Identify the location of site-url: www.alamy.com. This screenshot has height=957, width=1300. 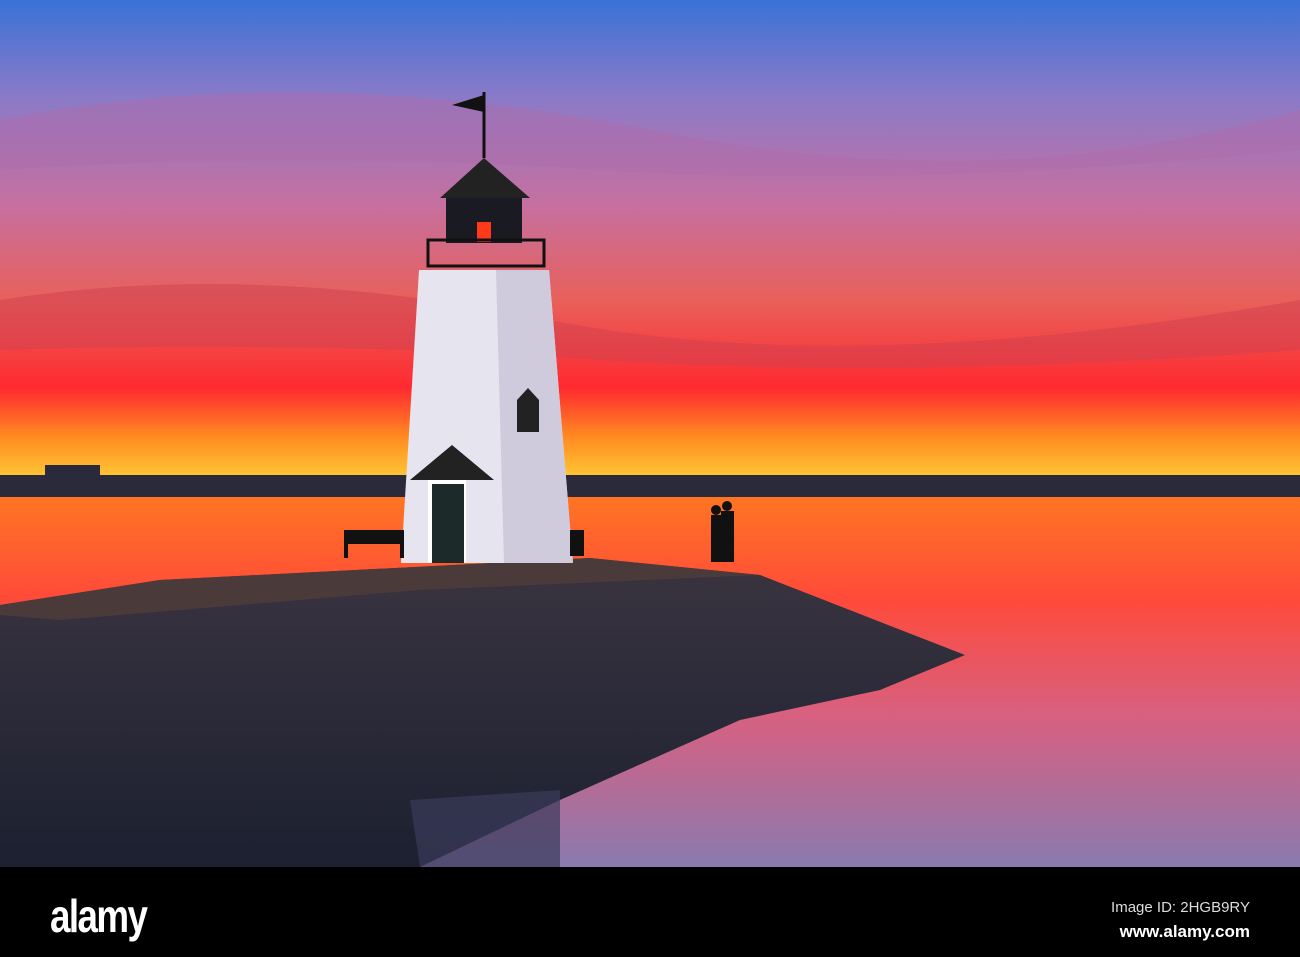
(1184, 931).